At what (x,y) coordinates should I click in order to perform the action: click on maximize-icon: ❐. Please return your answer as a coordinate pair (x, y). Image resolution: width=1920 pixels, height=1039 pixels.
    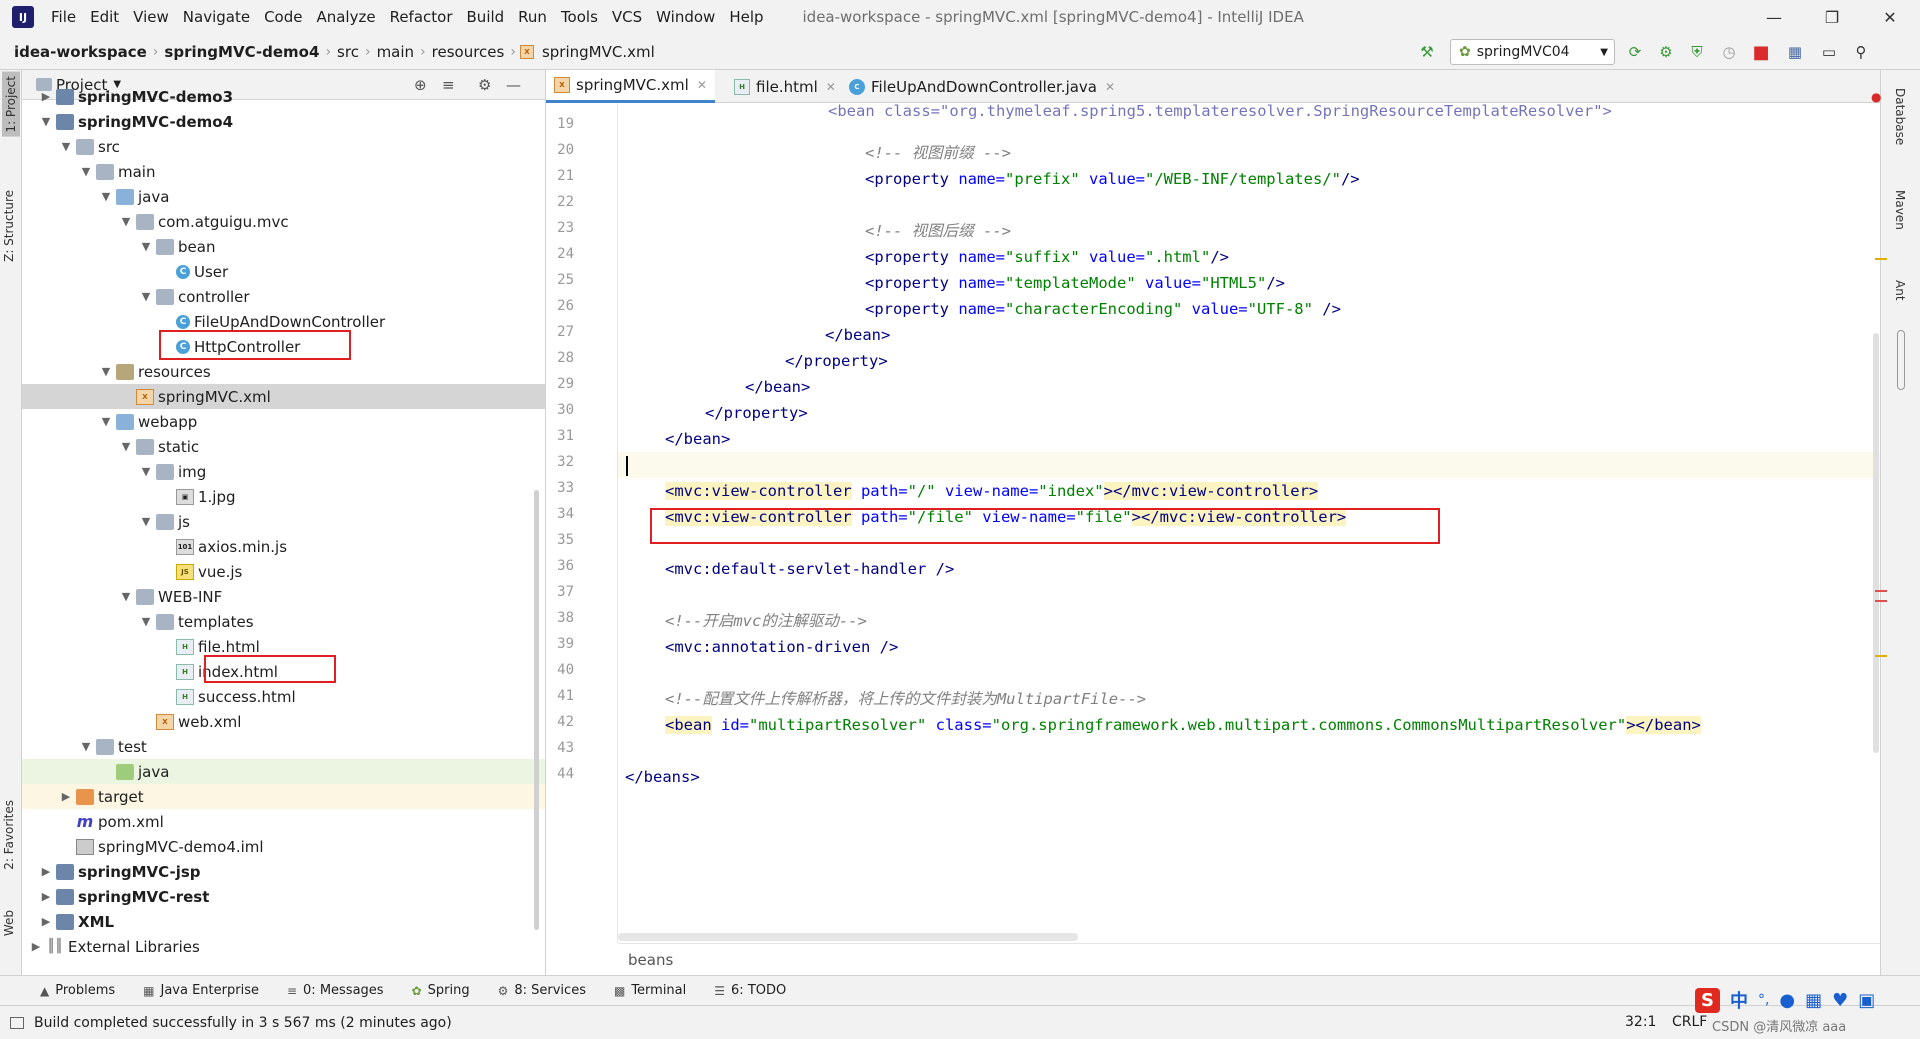
    Looking at the image, I should click on (1832, 17).